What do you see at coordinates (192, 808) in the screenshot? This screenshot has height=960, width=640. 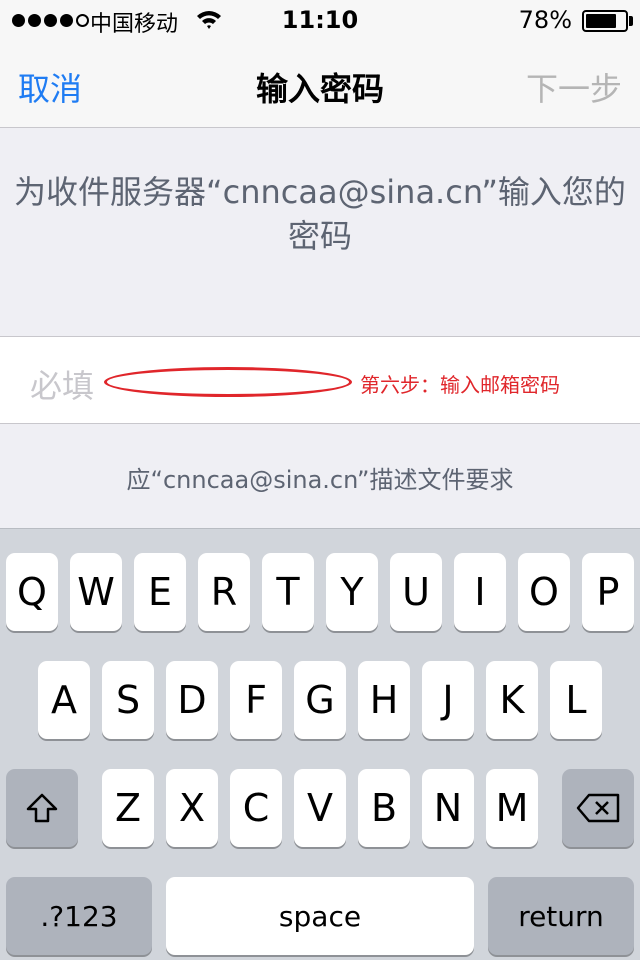 I see `key-x: X` at bounding box center [192, 808].